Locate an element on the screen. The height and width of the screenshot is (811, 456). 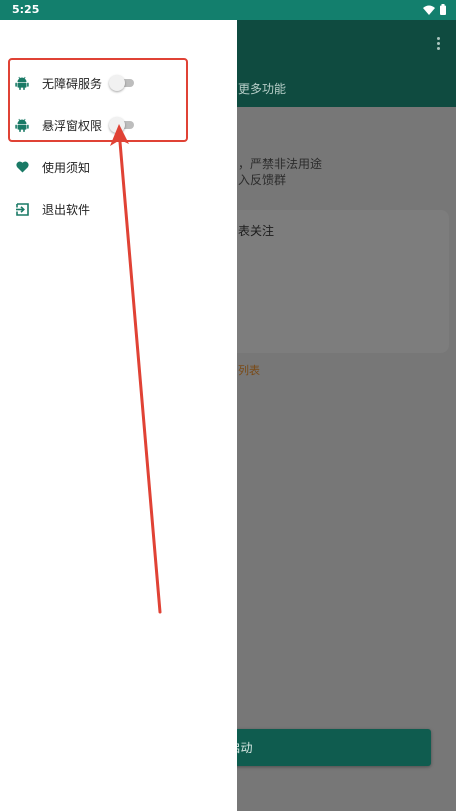
heart-icon is located at coordinates (22, 167).